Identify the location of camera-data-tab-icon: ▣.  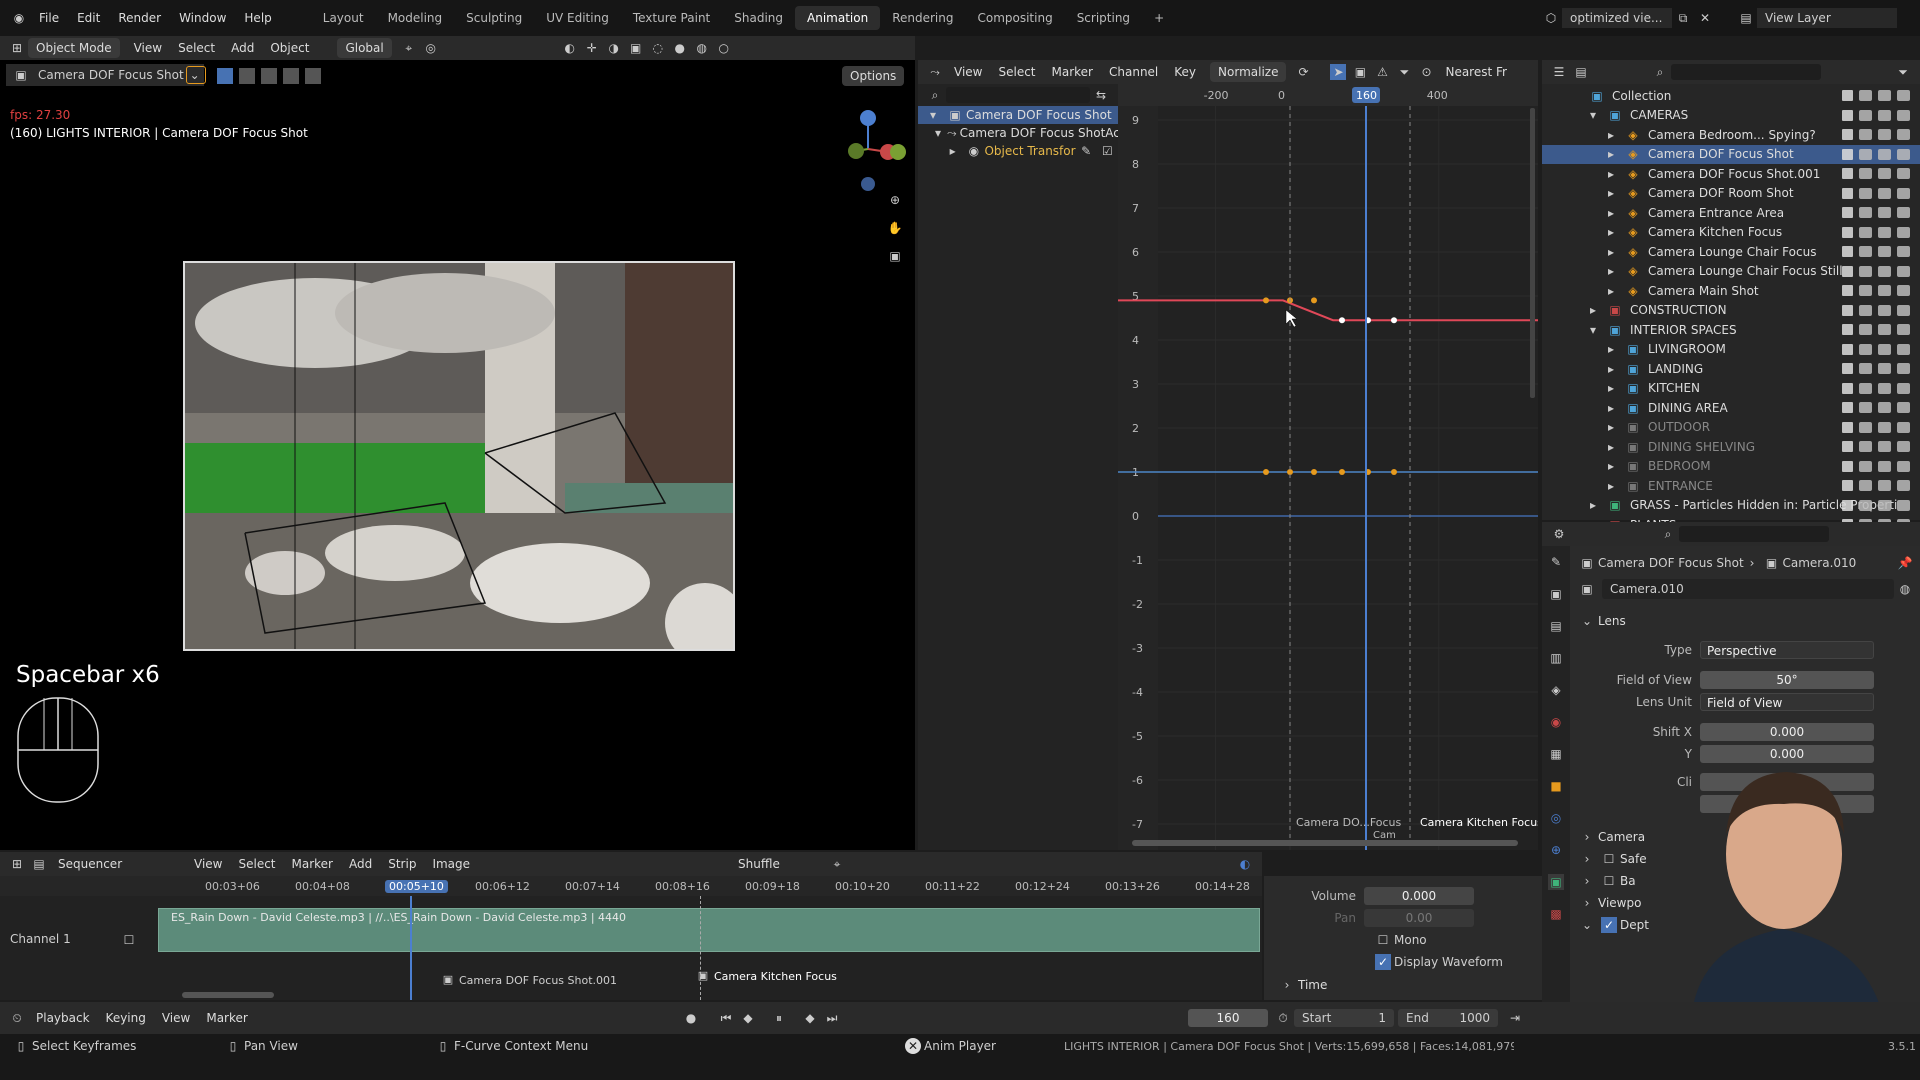
(1556, 882).